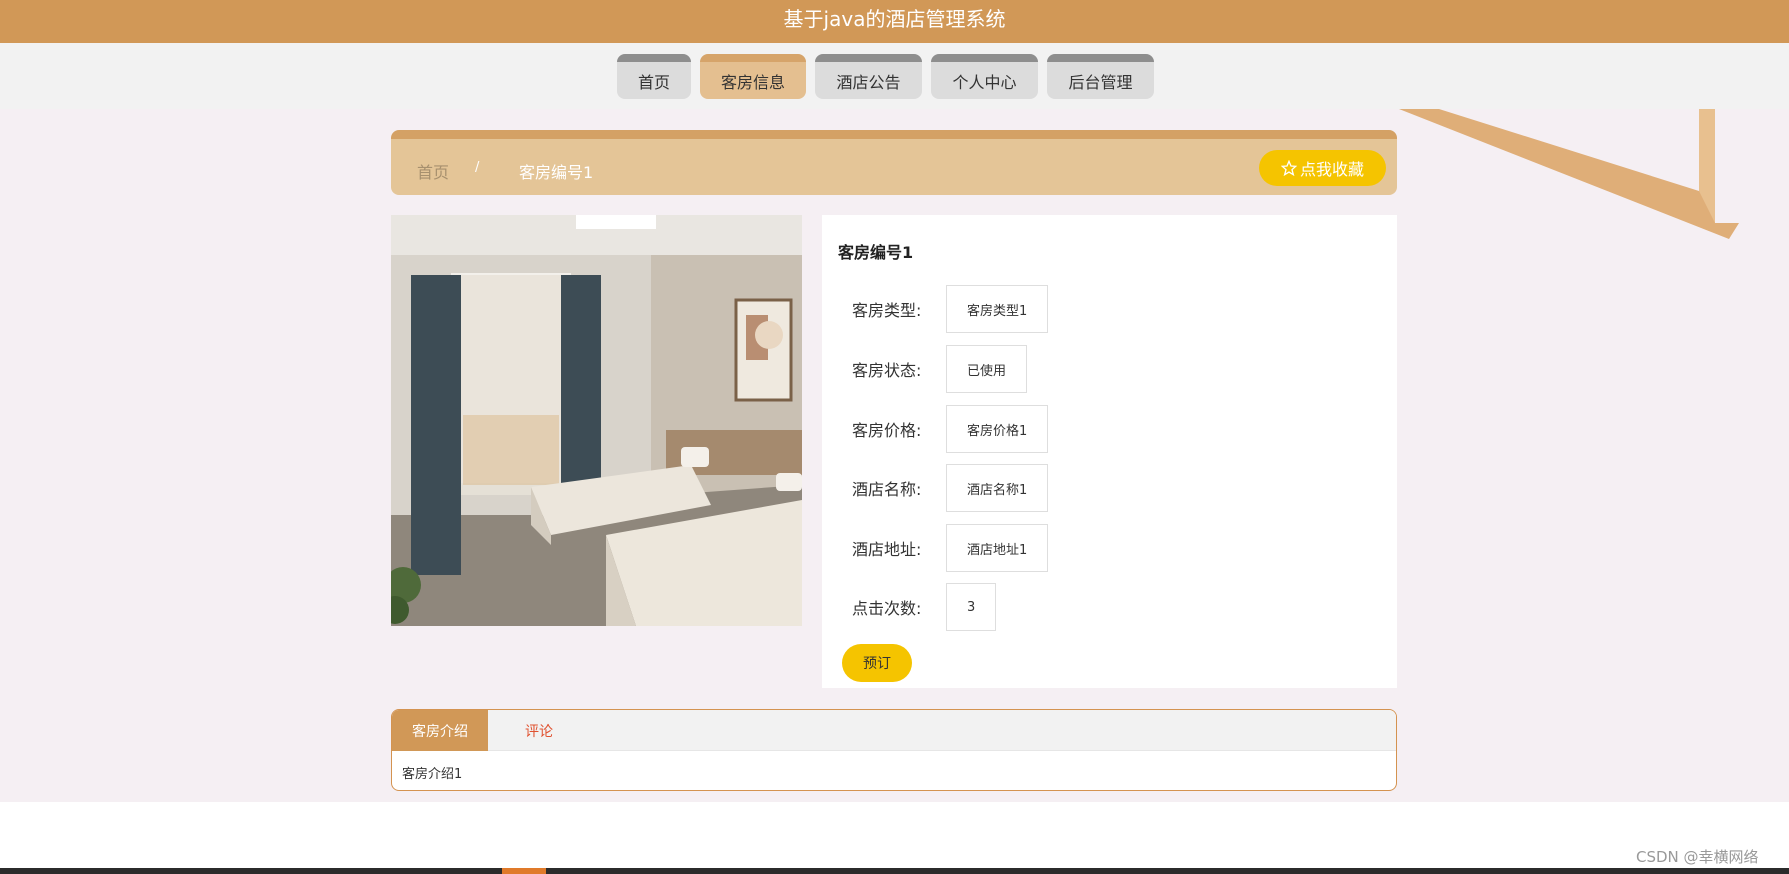 The width and height of the screenshot is (1789, 874). I want to click on field-click-count: 点击次数: 3, so click(924, 607).